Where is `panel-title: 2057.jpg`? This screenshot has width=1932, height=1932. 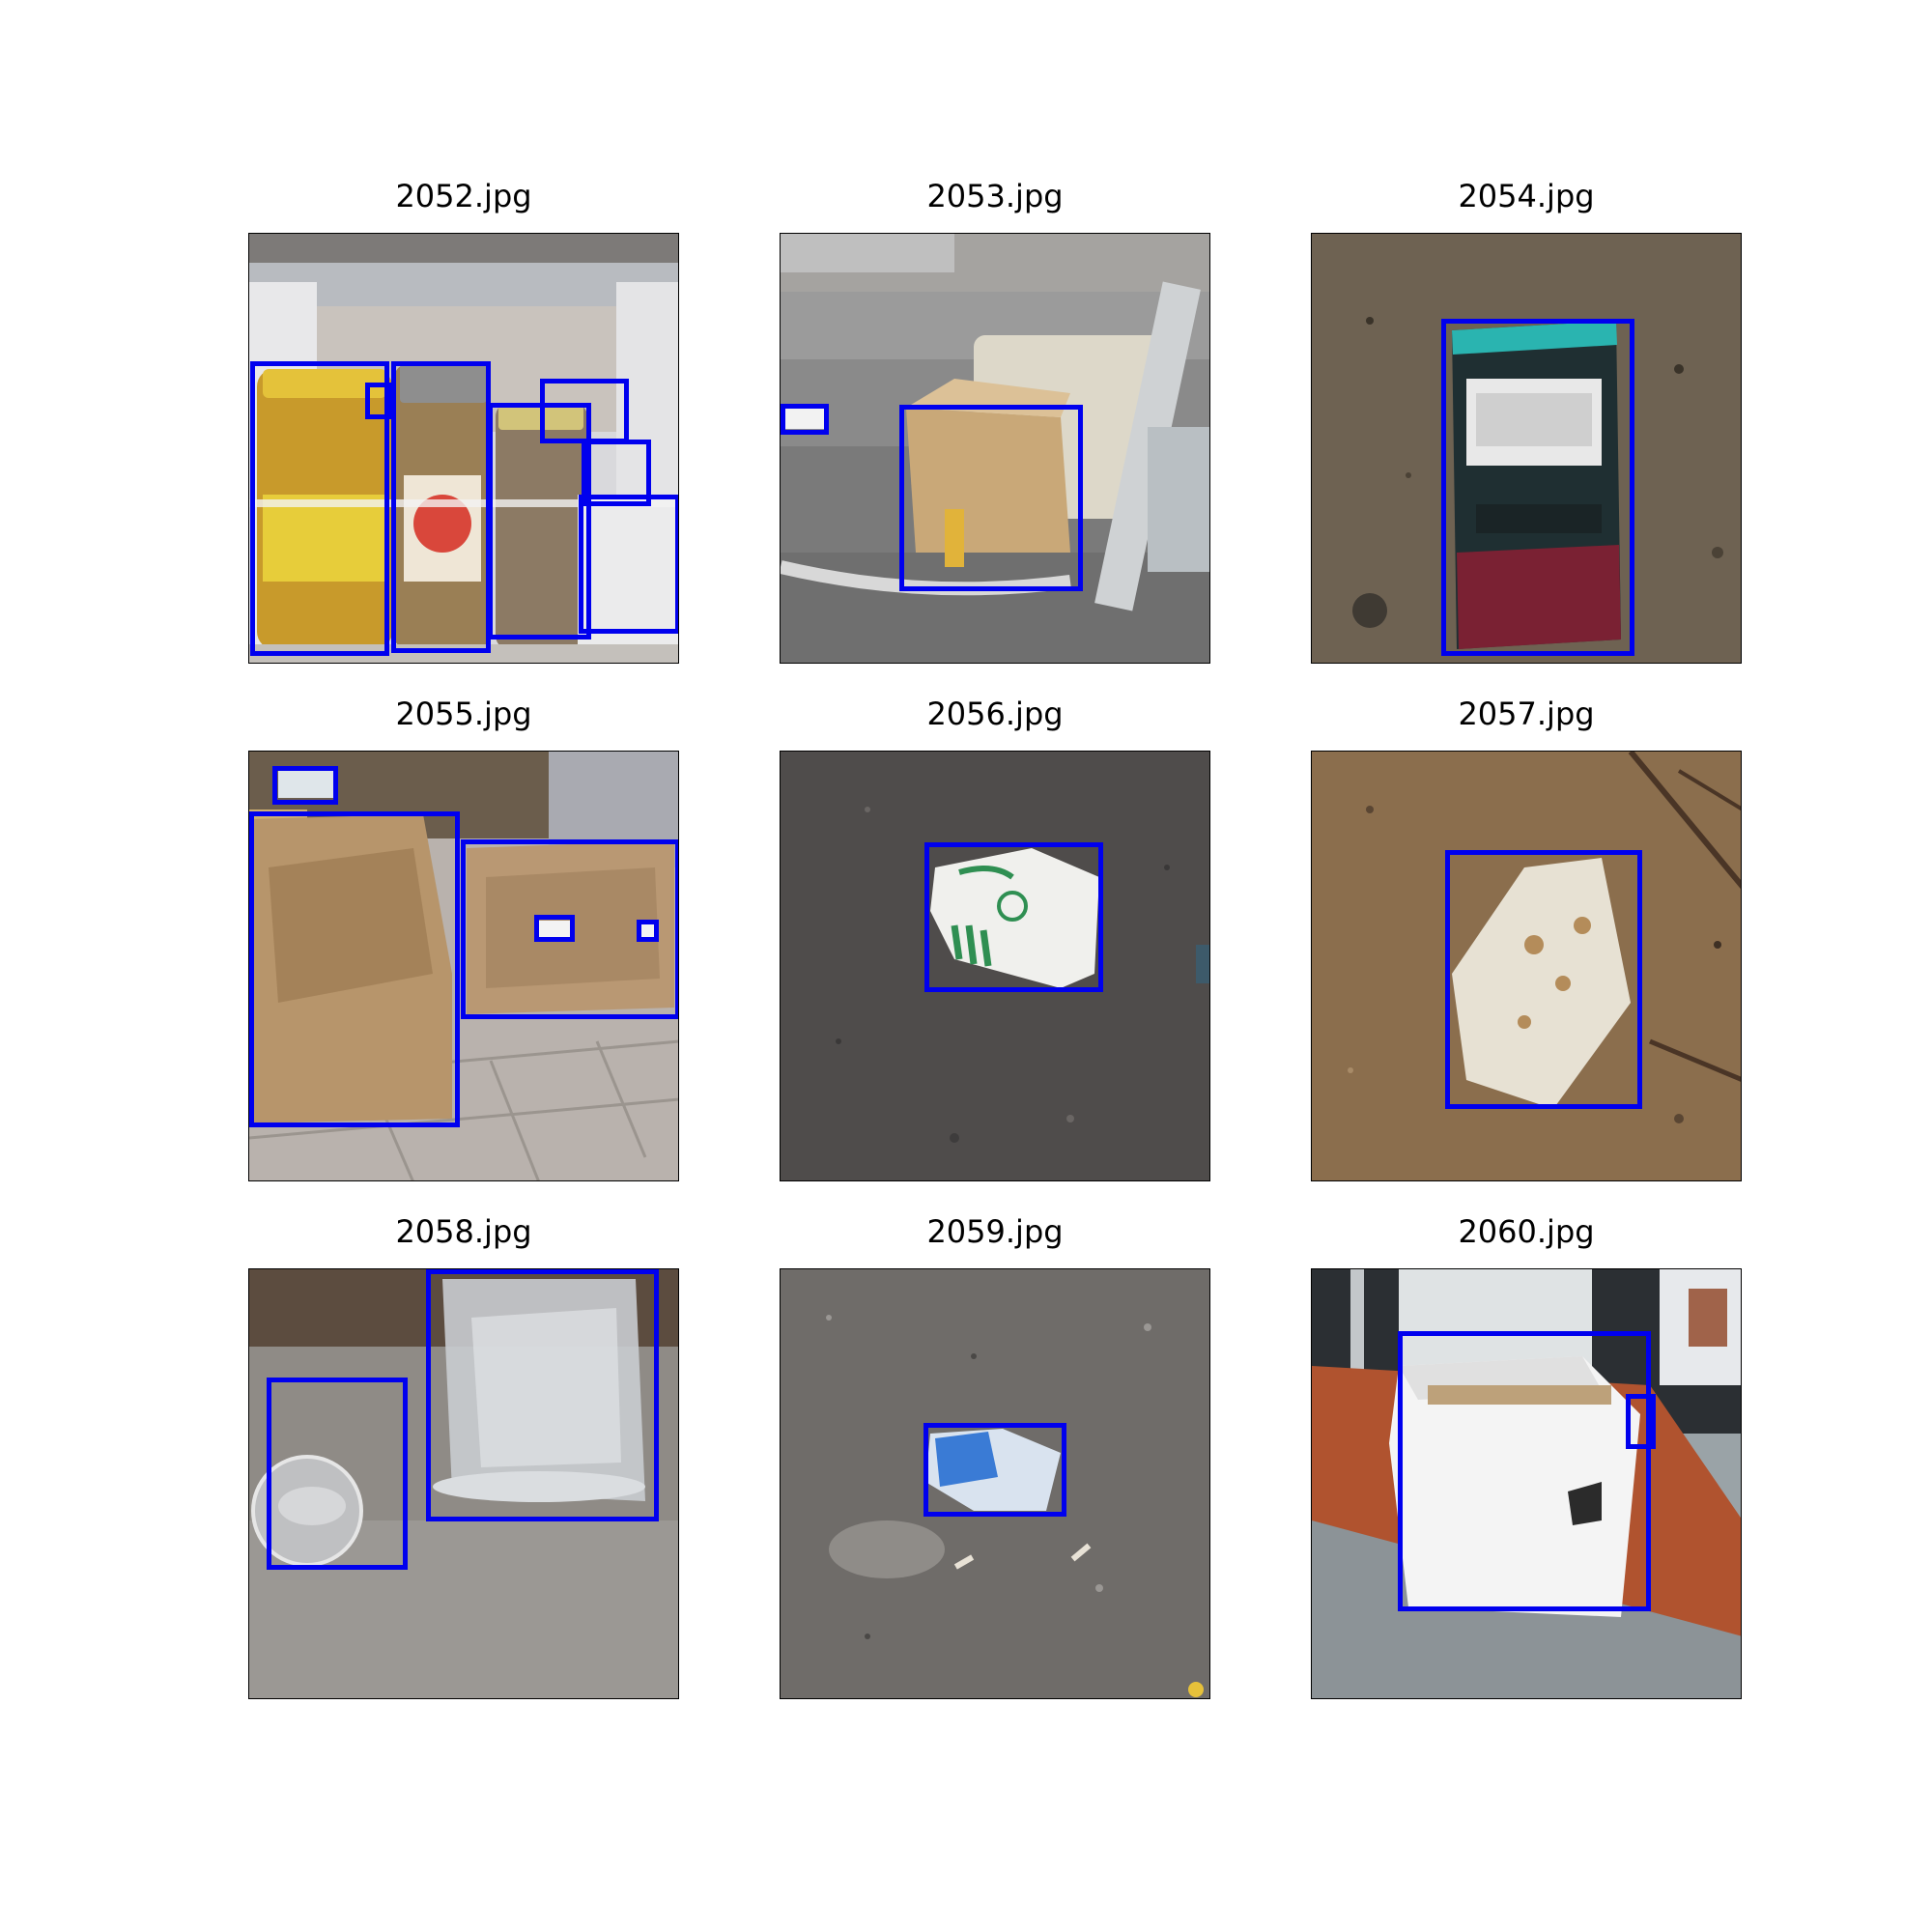 panel-title: 2057.jpg is located at coordinates (1526, 714).